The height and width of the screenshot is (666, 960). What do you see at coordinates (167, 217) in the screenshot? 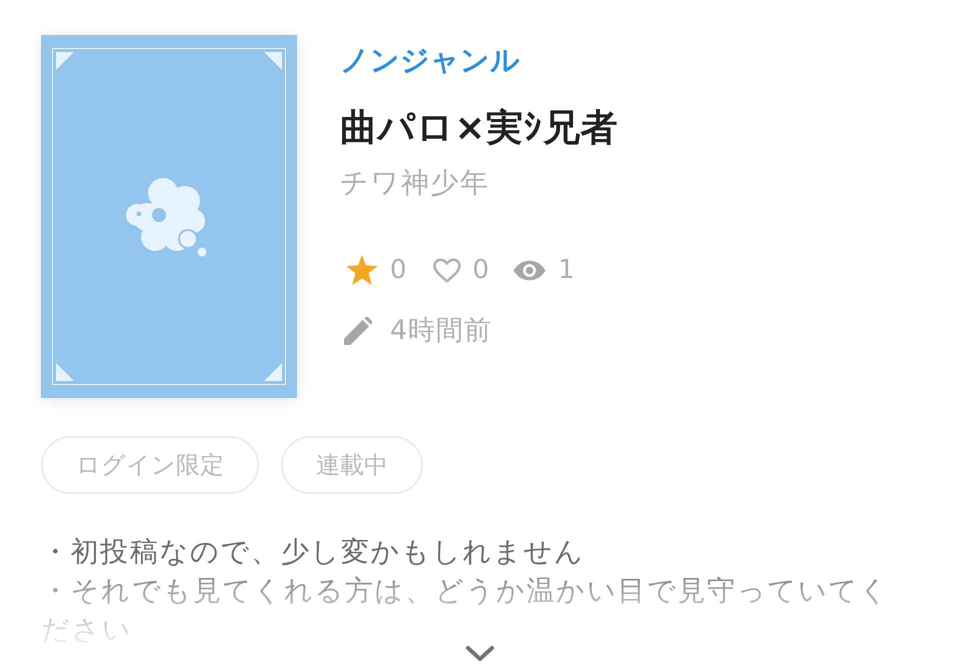
I see `thought-bubble-icon` at bounding box center [167, 217].